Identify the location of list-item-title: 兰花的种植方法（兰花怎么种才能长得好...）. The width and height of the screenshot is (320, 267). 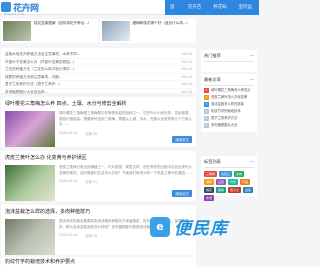
(41, 69).